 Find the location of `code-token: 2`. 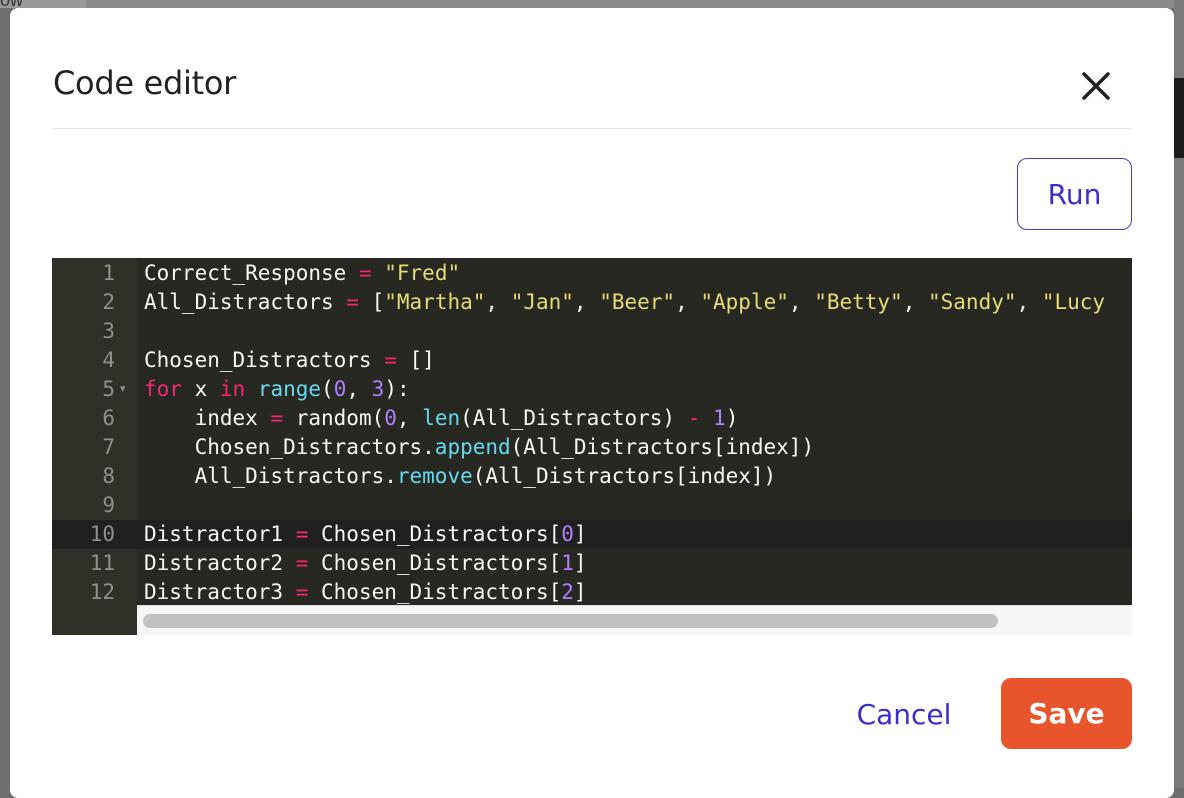

code-token: 2 is located at coordinates (567, 592).